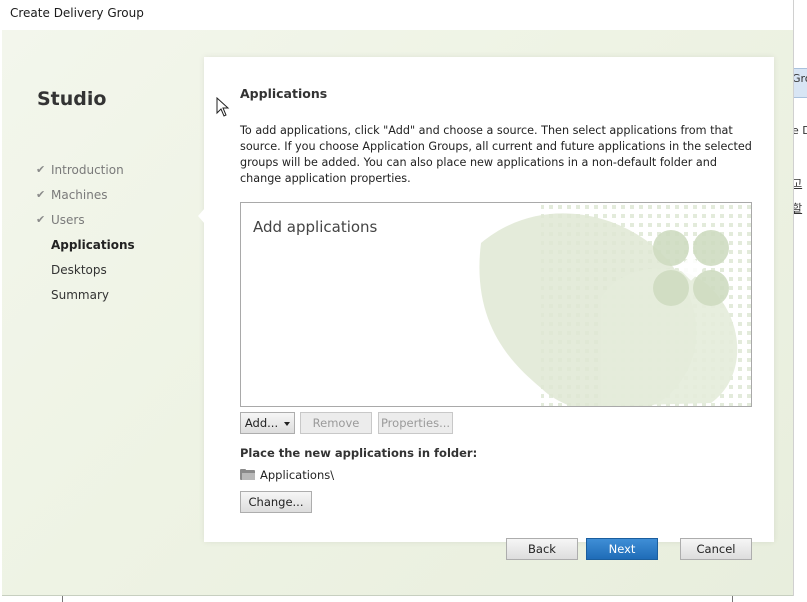 Image resolution: width=807 pixels, height=602 pixels. Describe the element at coordinates (68, 220) in the screenshot. I see `step-label: Users` at that location.